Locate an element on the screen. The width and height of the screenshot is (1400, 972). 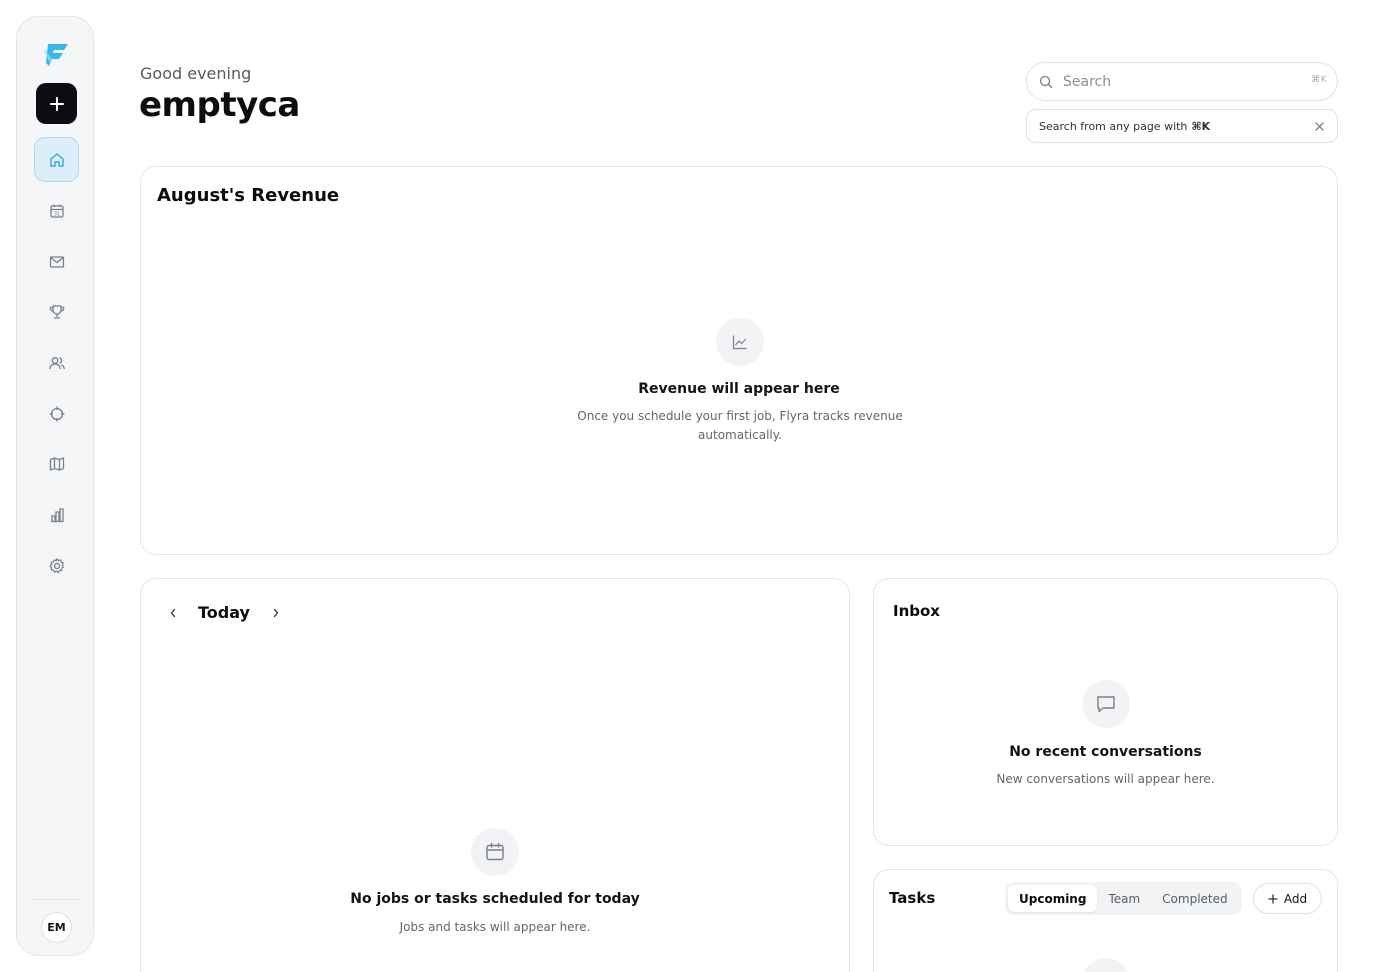
sidebar-item-map is located at coordinates (56, 463).